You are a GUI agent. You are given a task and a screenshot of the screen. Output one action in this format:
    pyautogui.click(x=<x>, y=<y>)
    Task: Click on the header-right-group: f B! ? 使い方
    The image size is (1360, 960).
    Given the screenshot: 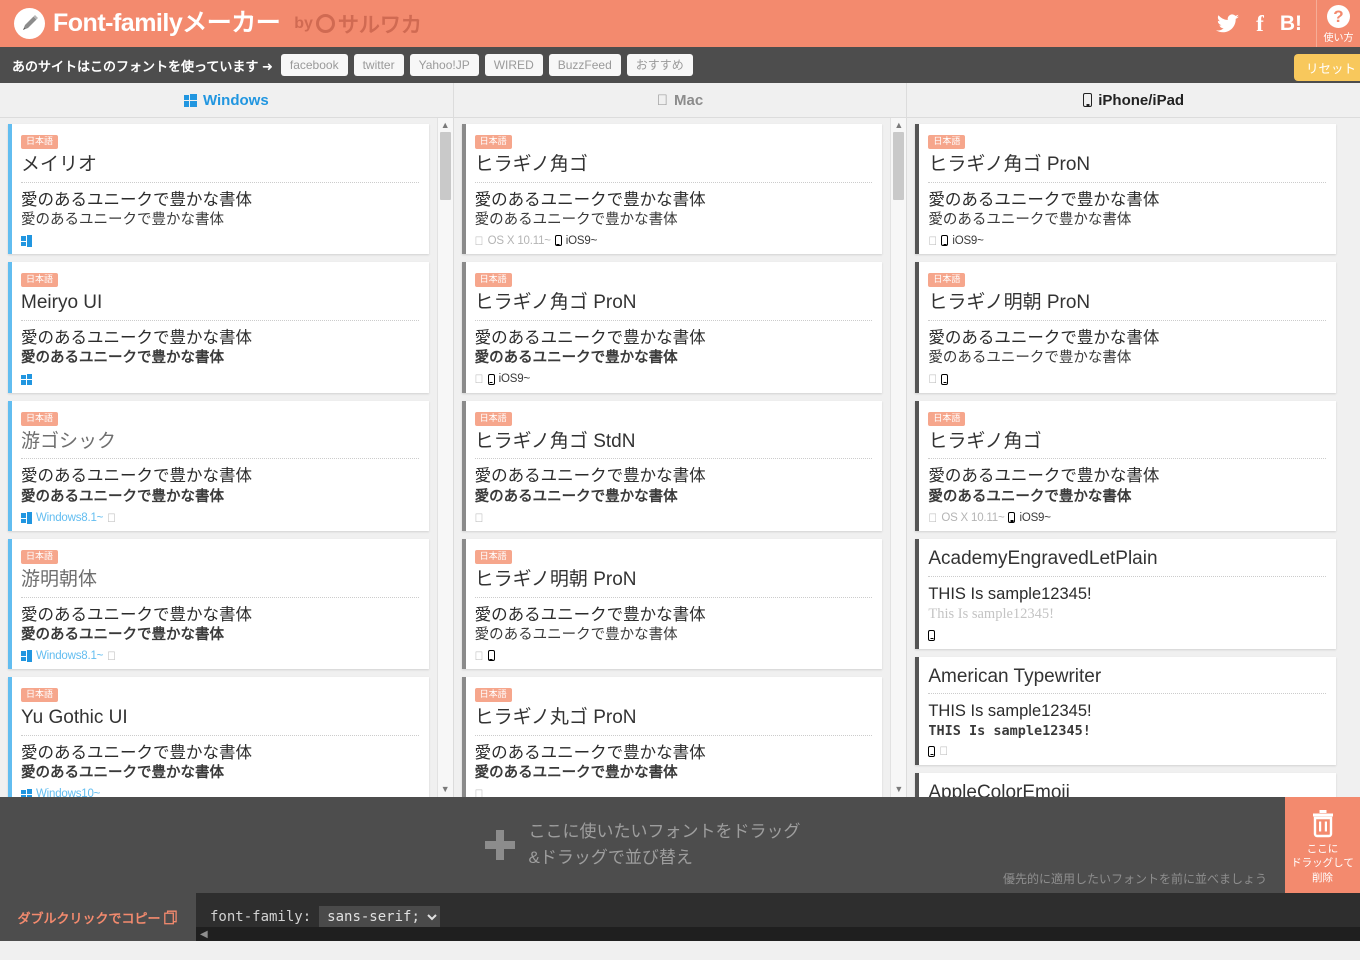 What is the action you would take?
    pyautogui.click(x=1288, y=23)
    